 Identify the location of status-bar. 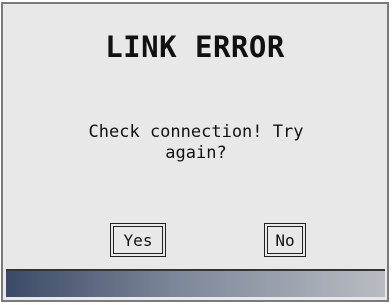
(195, 283).